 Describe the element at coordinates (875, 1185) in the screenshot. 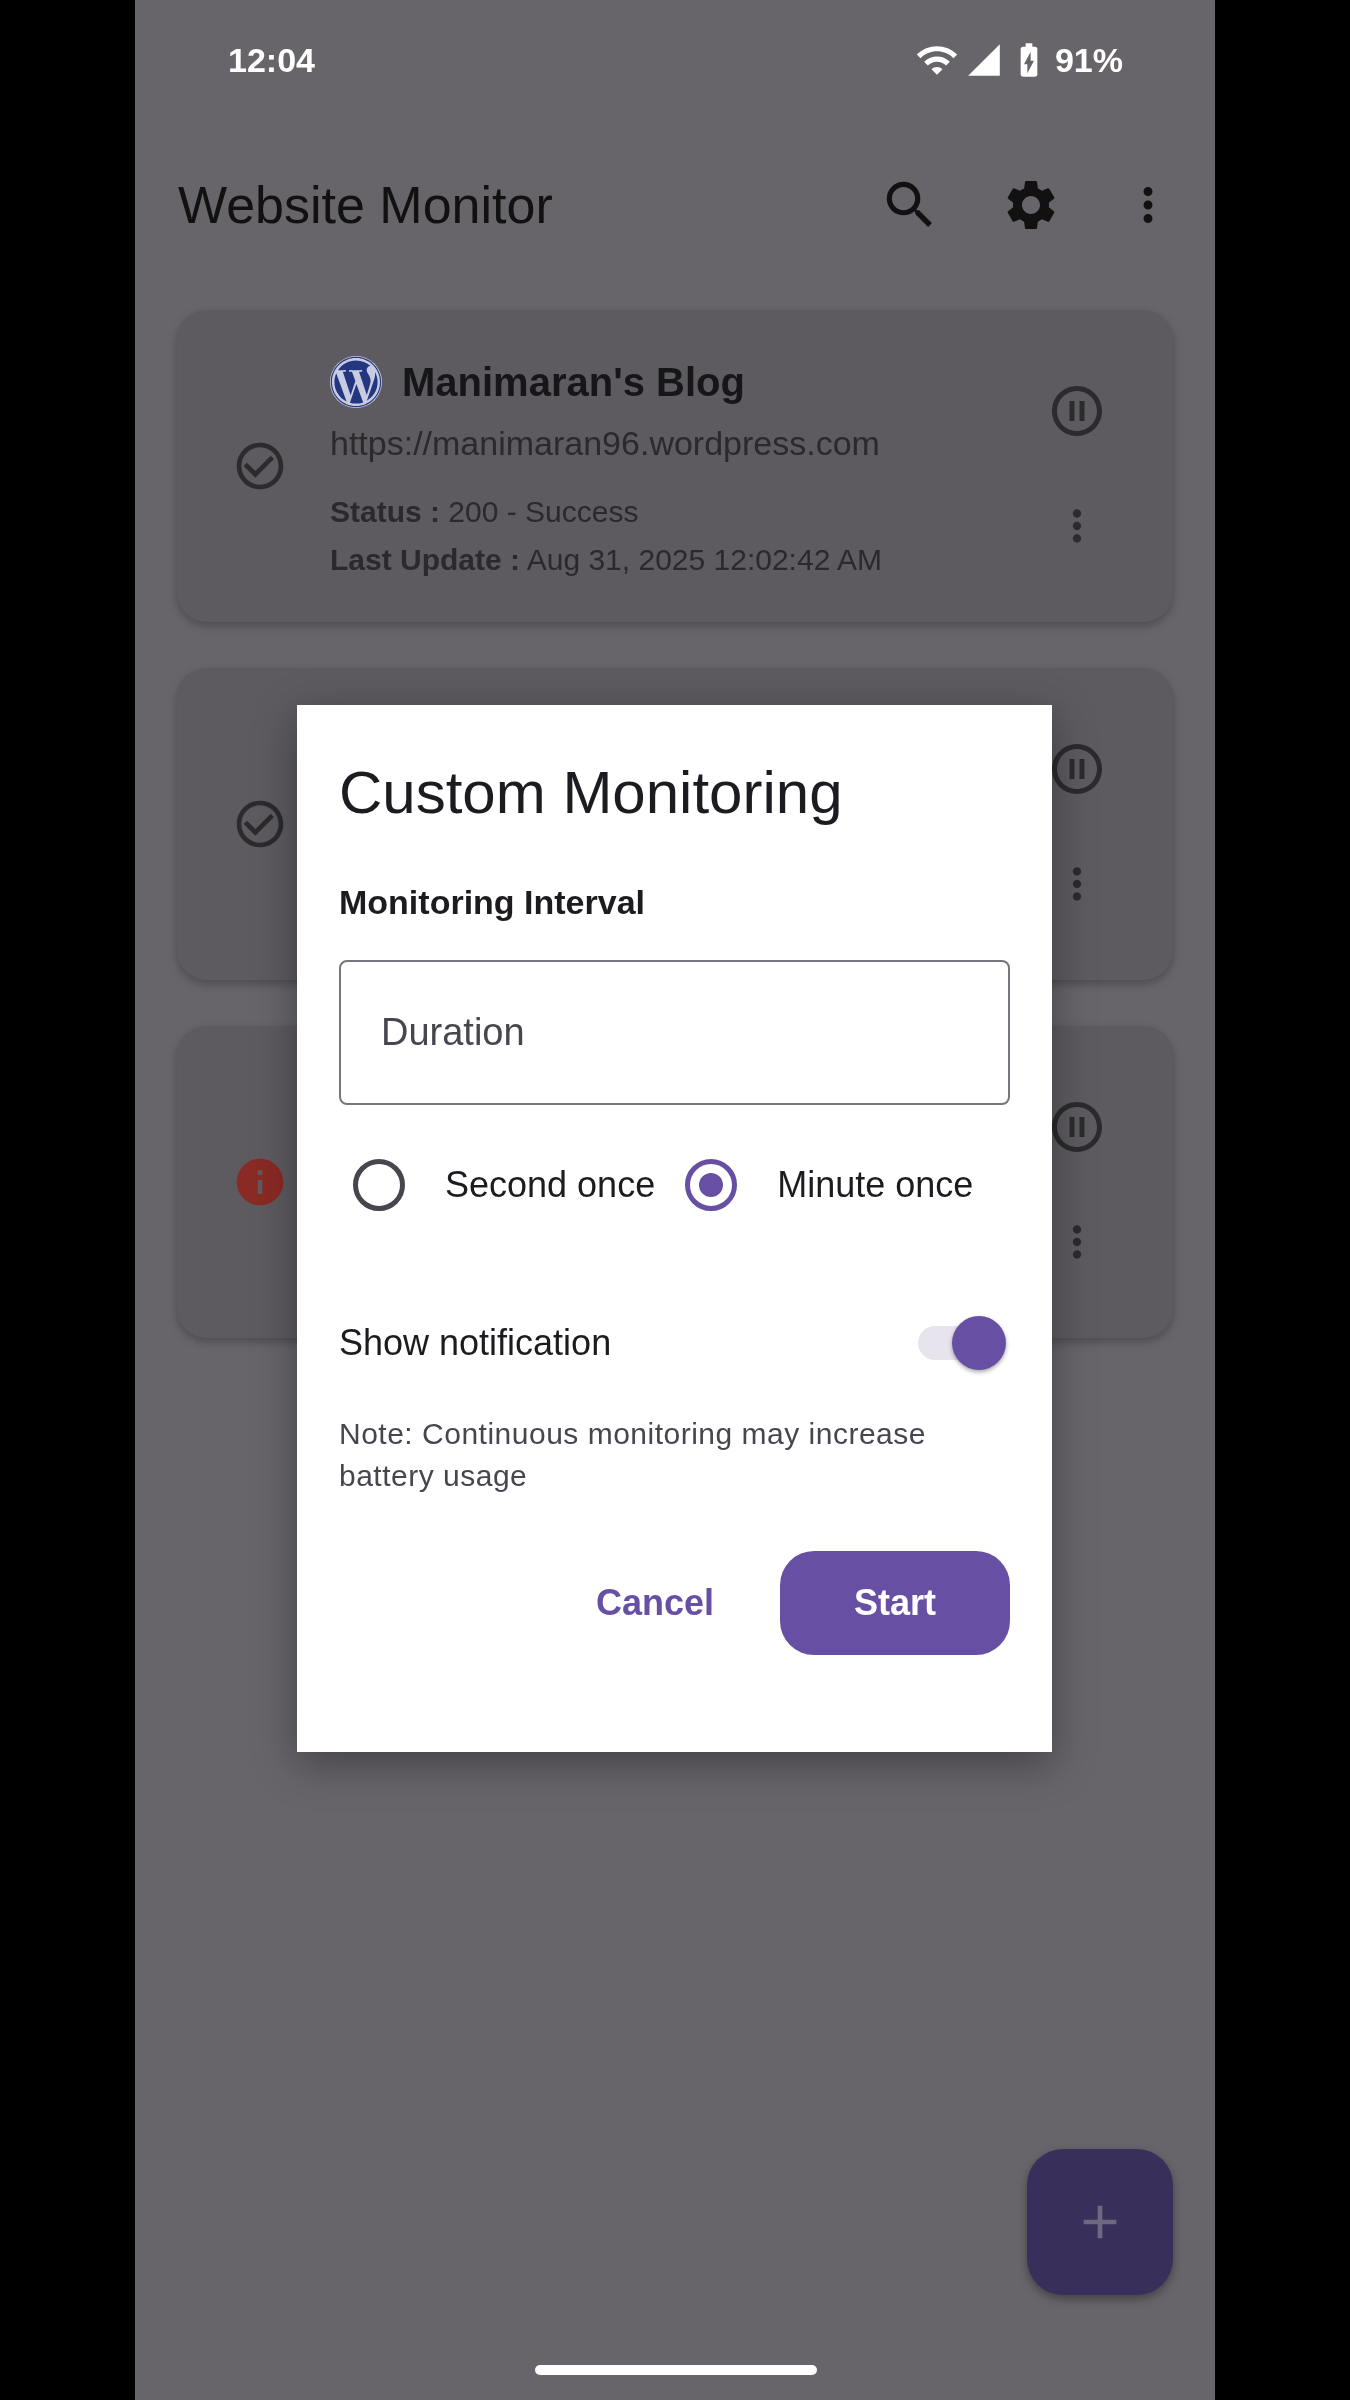

I see `radio-label: Minute once` at that location.